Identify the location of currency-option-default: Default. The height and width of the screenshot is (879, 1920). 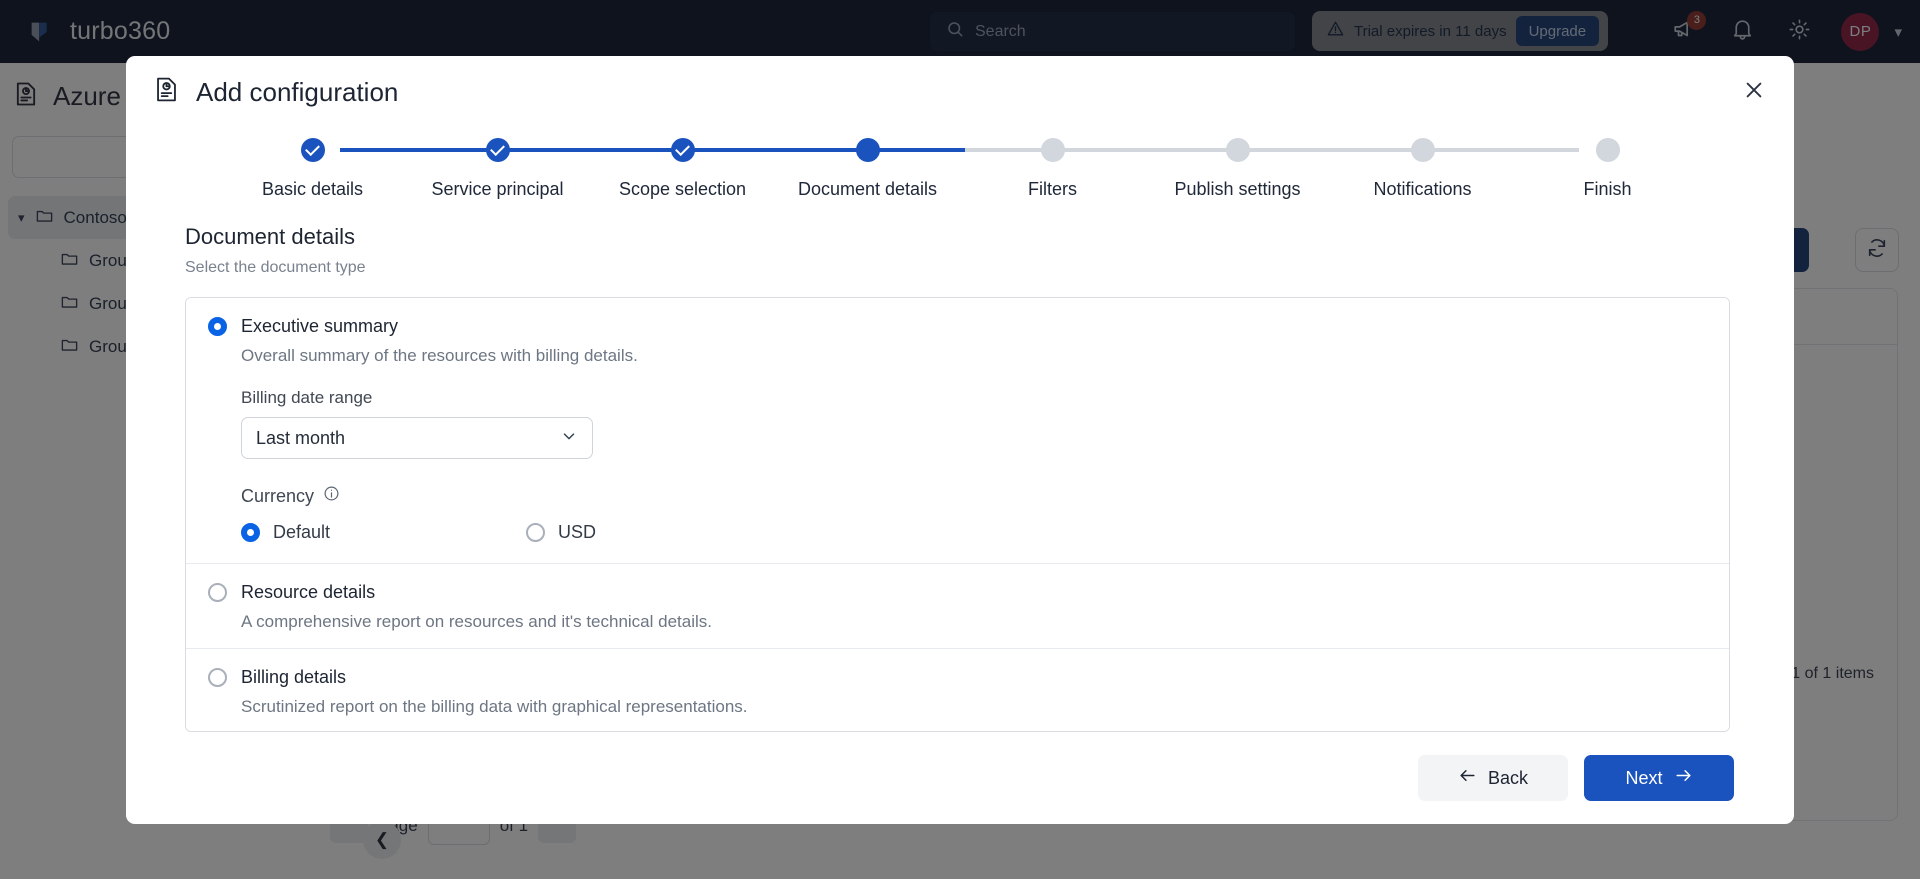
(285, 532).